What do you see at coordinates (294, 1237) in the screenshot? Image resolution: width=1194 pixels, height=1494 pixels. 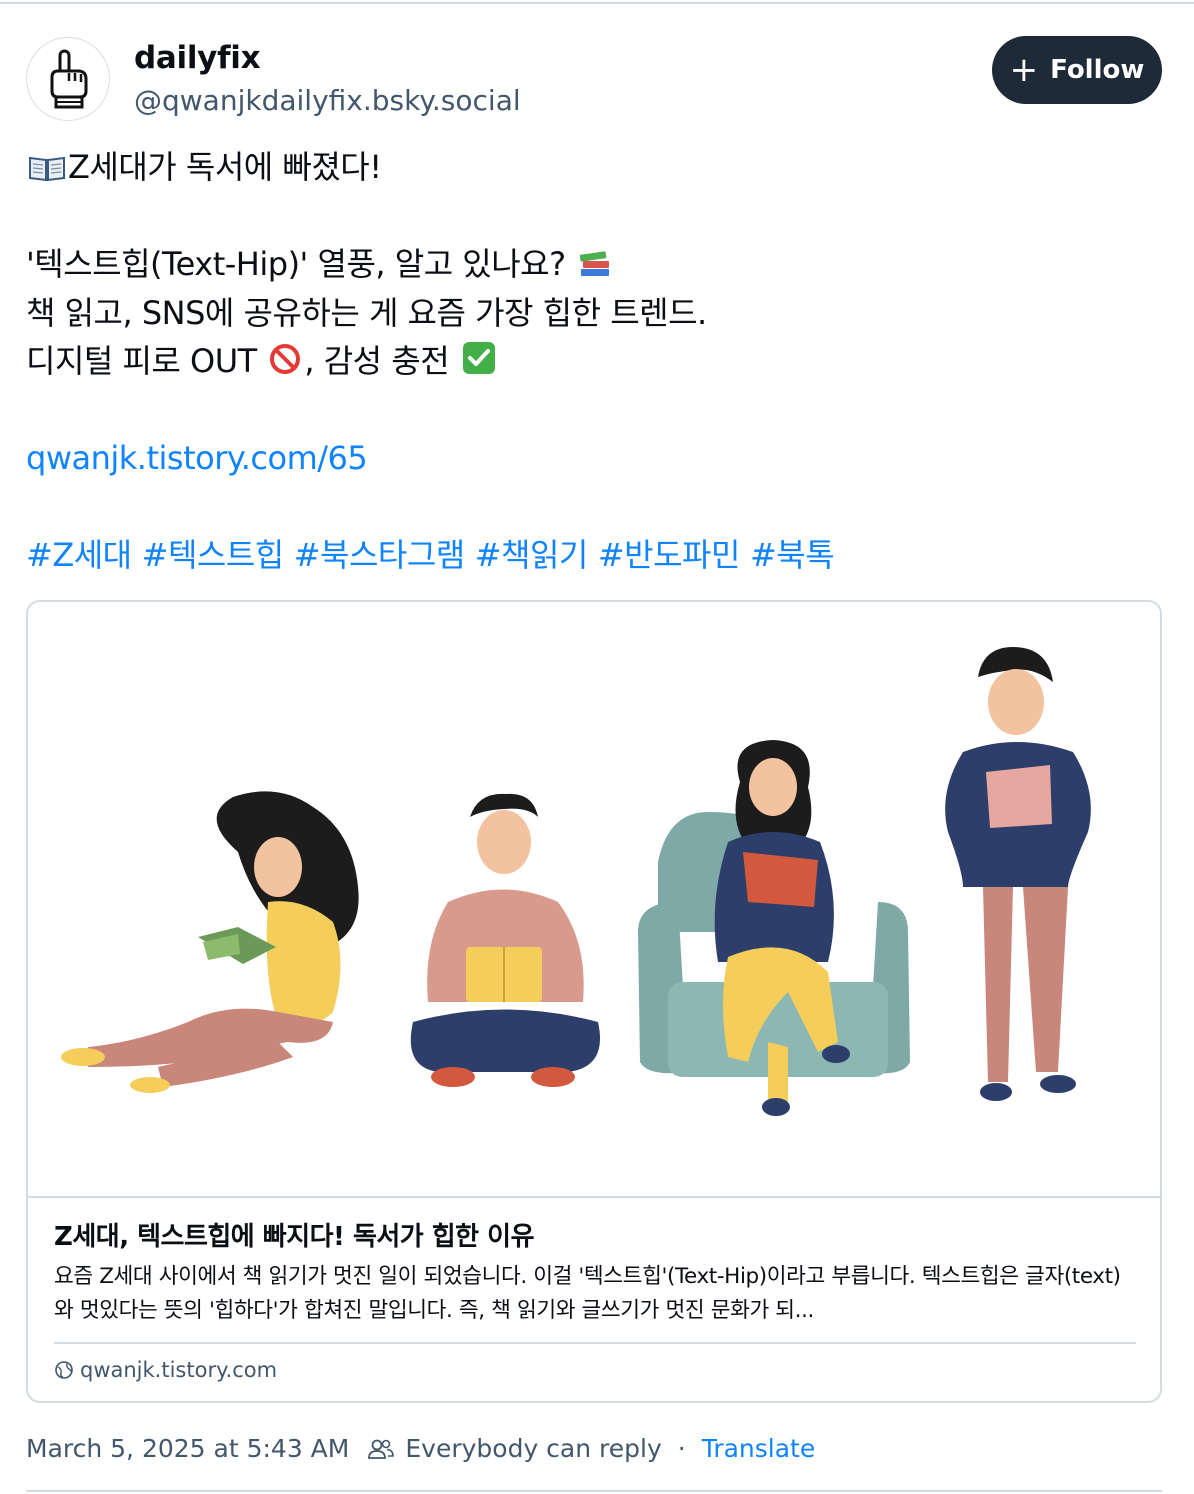 I see `card-title: Z세대, 텍스트힙에 빠지다! 독서가 힙한 이유` at bounding box center [294, 1237].